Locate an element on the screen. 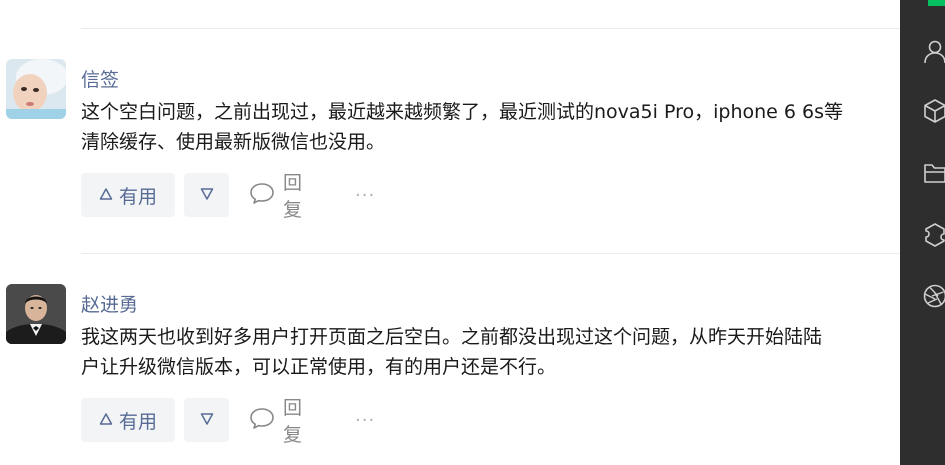 This screenshot has width=945, height=465. active-indicator is located at coordinates (936, 3).